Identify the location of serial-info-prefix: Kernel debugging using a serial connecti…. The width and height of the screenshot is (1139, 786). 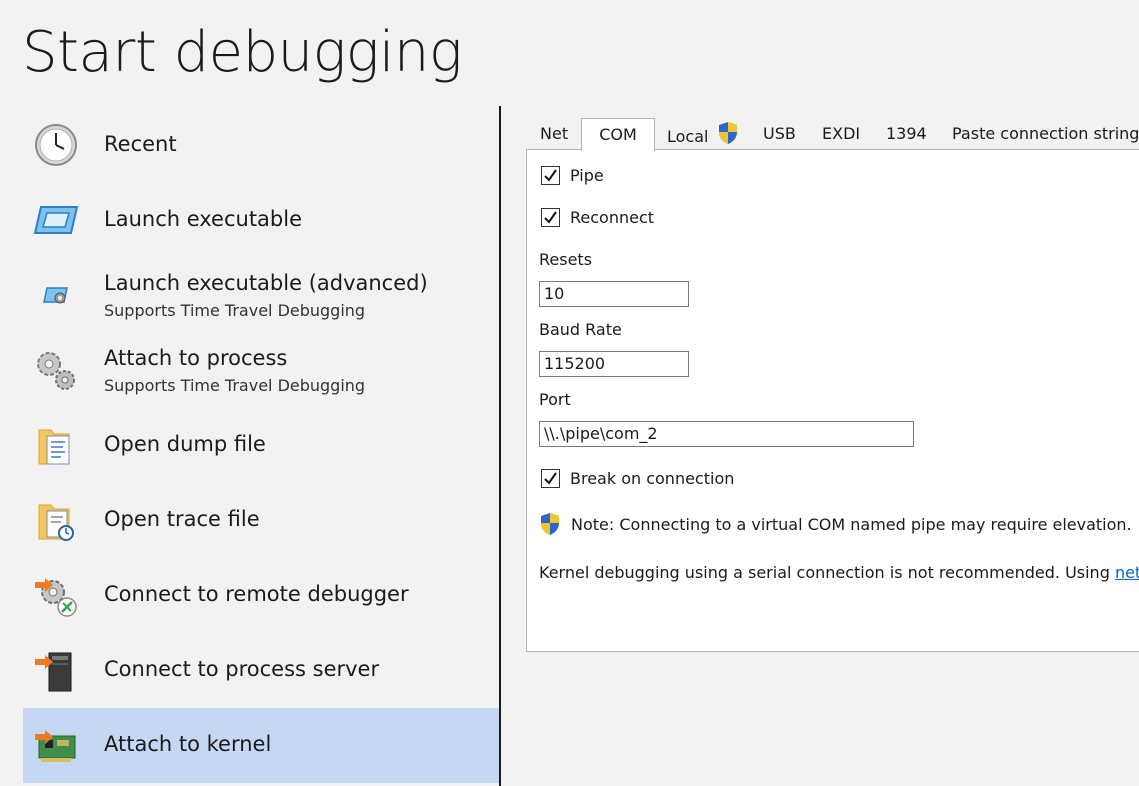
(827, 572).